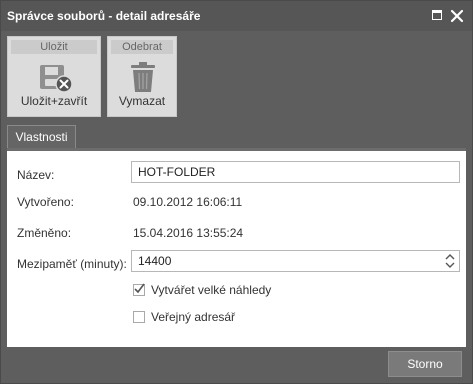  What do you see at coordinates (155, 261) in the screenshot?
I see `cache-minutes-value: 14400` at bounding box center [155, 261].